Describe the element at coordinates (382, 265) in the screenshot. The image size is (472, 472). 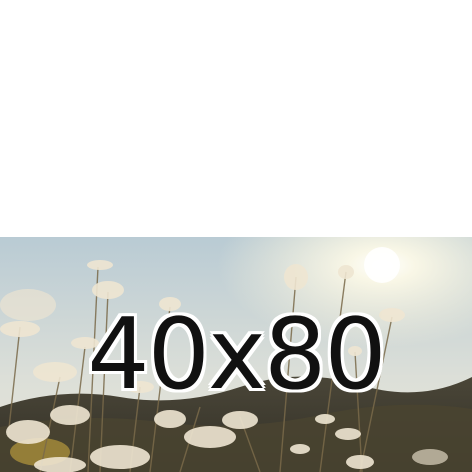
I see `sun` at that location.